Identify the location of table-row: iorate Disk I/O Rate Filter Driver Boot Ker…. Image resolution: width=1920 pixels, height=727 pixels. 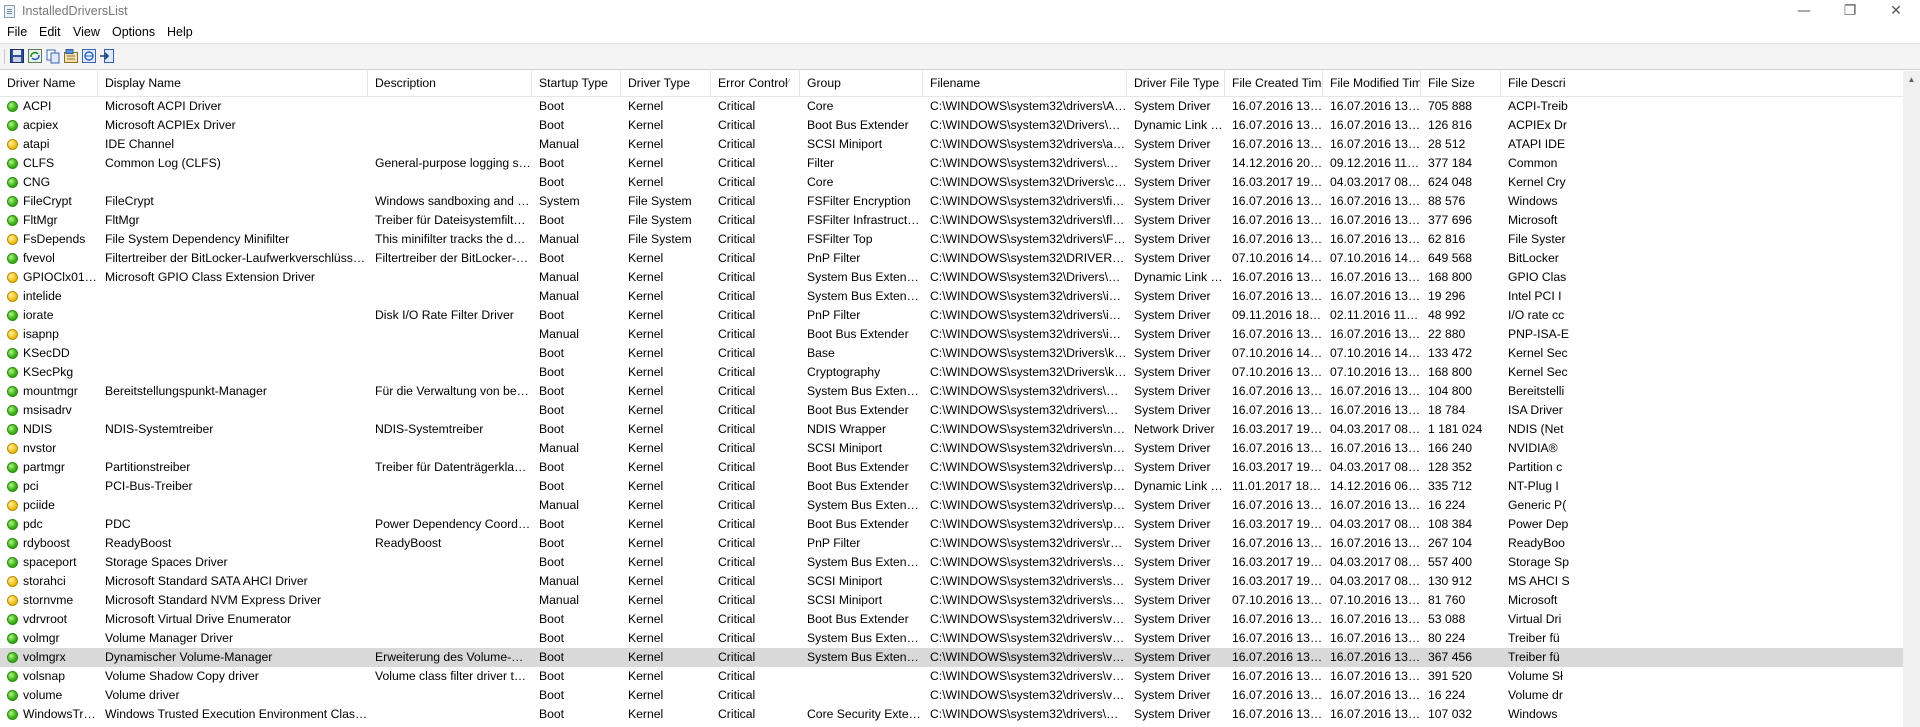
(960, 315).